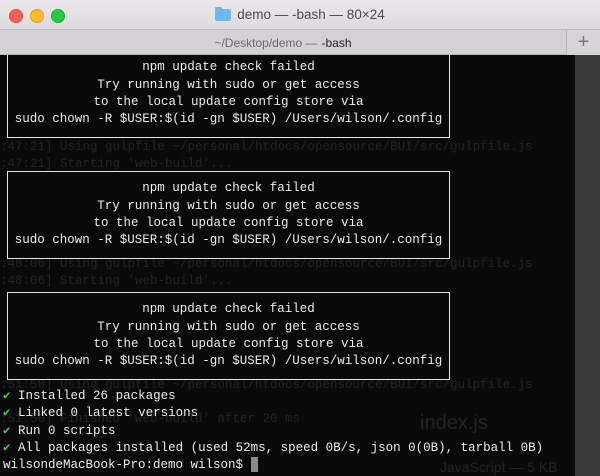 This screenshot has width=600, height=476. I want to click on prompt-line: wilsondeMacBook-Pro:demo wilson$, so click(273, 465).